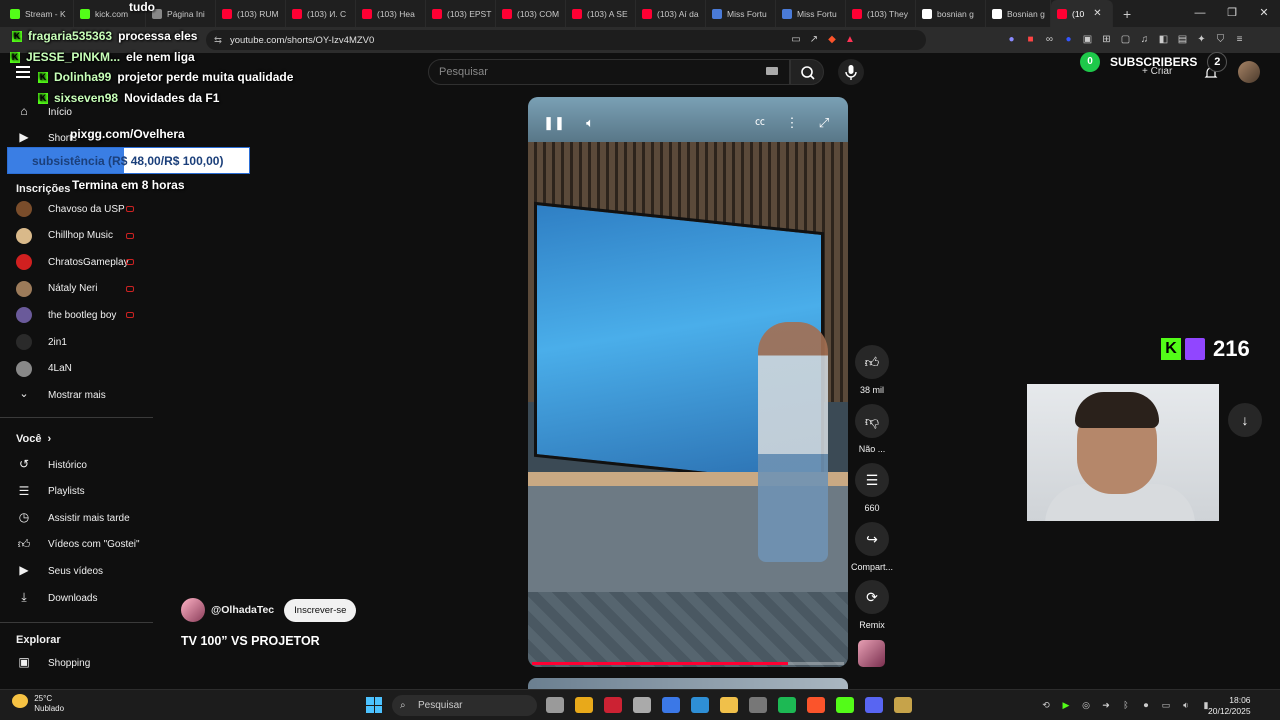  What do you see at coordinates (1232, 13) in the screenshot?
I see `restore-icon: ❐` at bounding box center [1232, 13].